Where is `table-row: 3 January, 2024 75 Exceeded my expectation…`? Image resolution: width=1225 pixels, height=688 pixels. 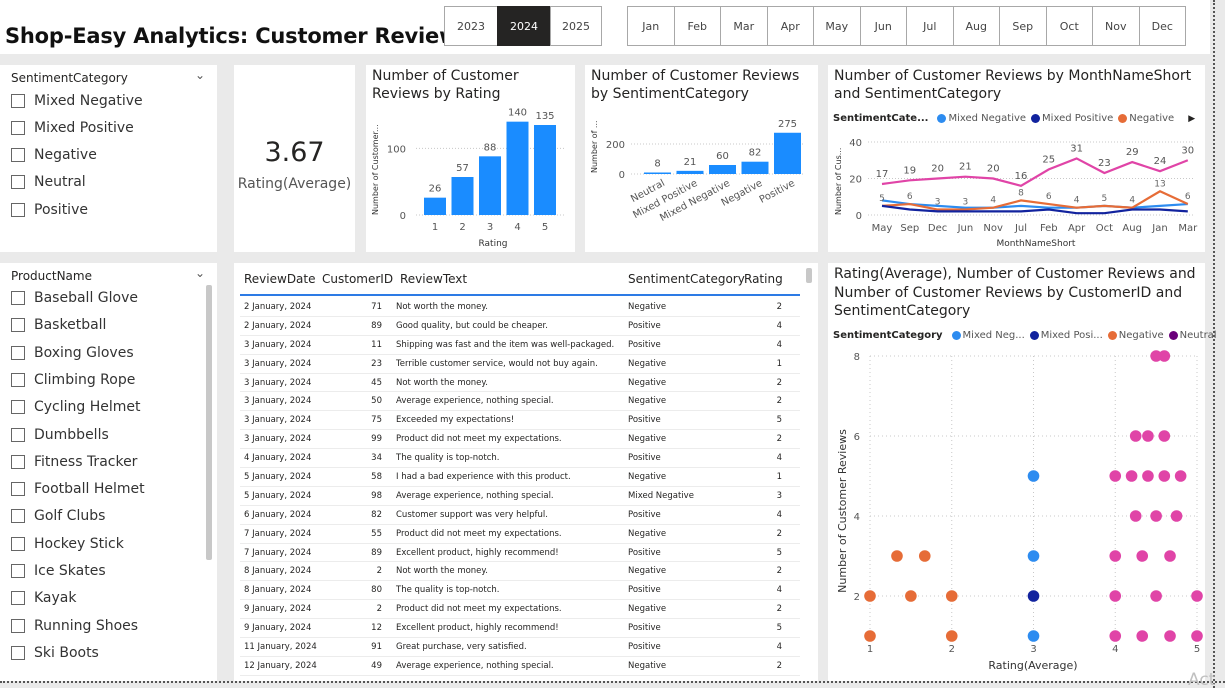
table-row: 3 January, 2024 75 Exceeded my expectation… is located at coordinates (520, 421).